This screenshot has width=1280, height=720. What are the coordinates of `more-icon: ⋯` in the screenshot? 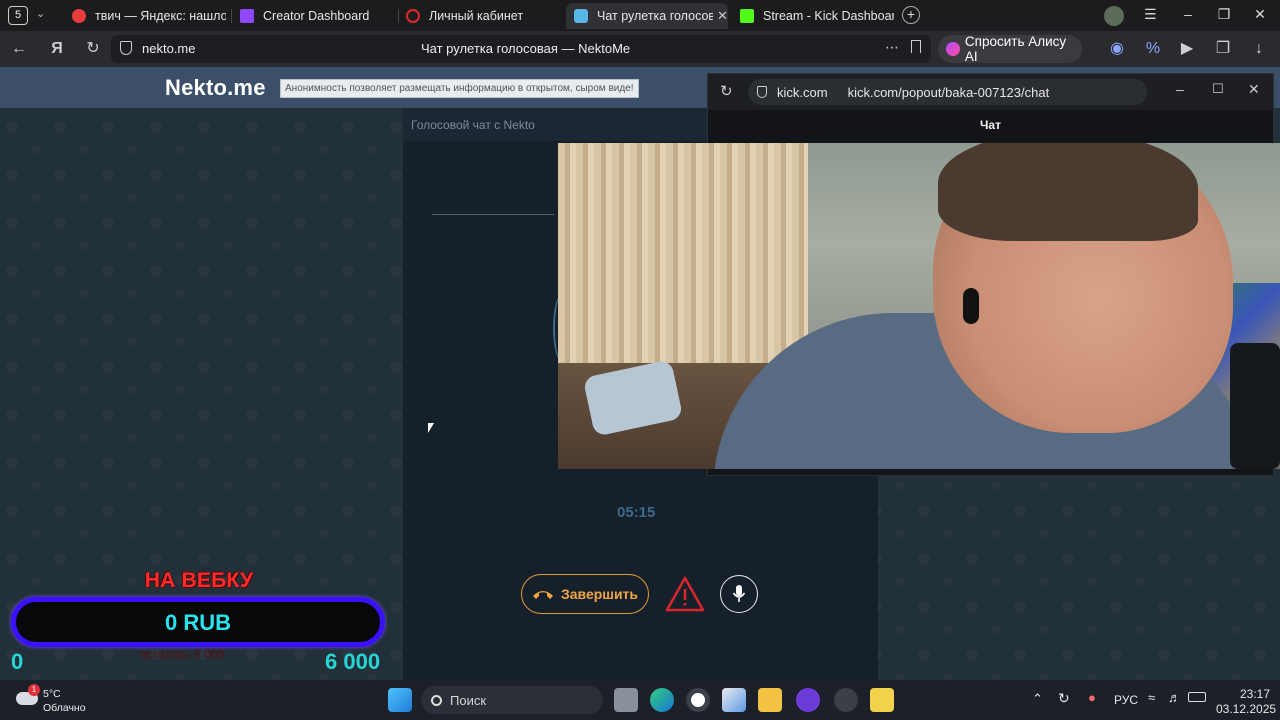 It's located at (892, 47).